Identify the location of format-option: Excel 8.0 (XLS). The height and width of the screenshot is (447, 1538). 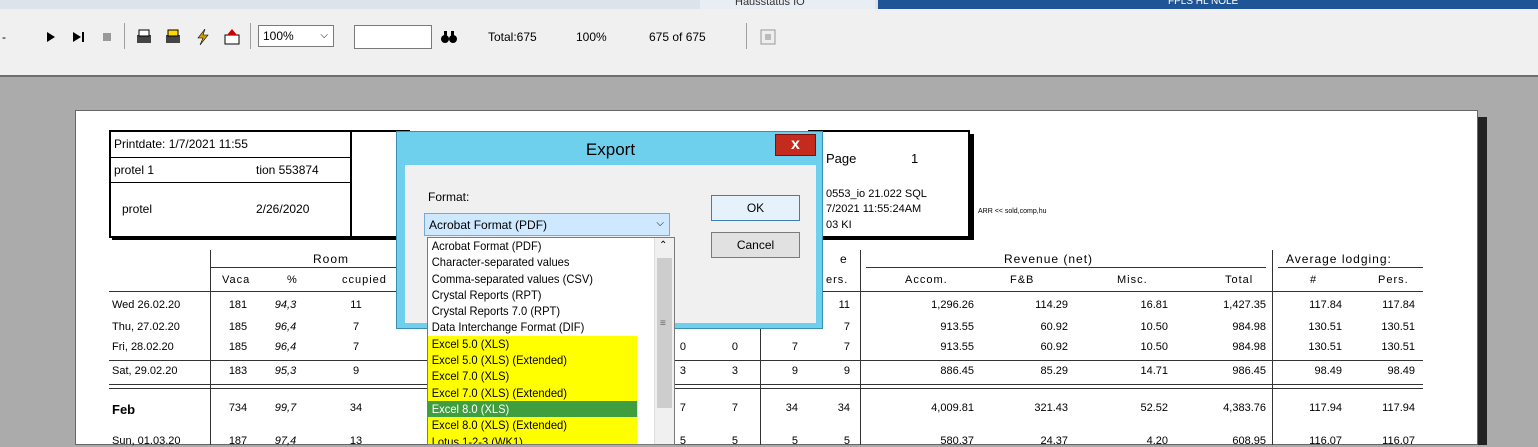
(533, 409).